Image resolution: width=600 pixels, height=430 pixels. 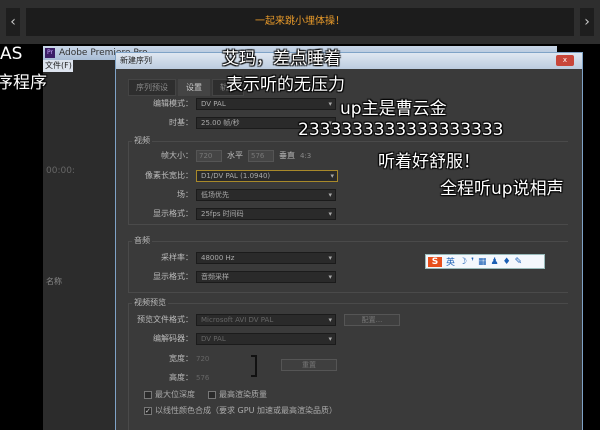 What do you see at coordinates (235, 155) in the screenshot?
I see `horizontal-label: 水平` at bounding box center [235, 155].